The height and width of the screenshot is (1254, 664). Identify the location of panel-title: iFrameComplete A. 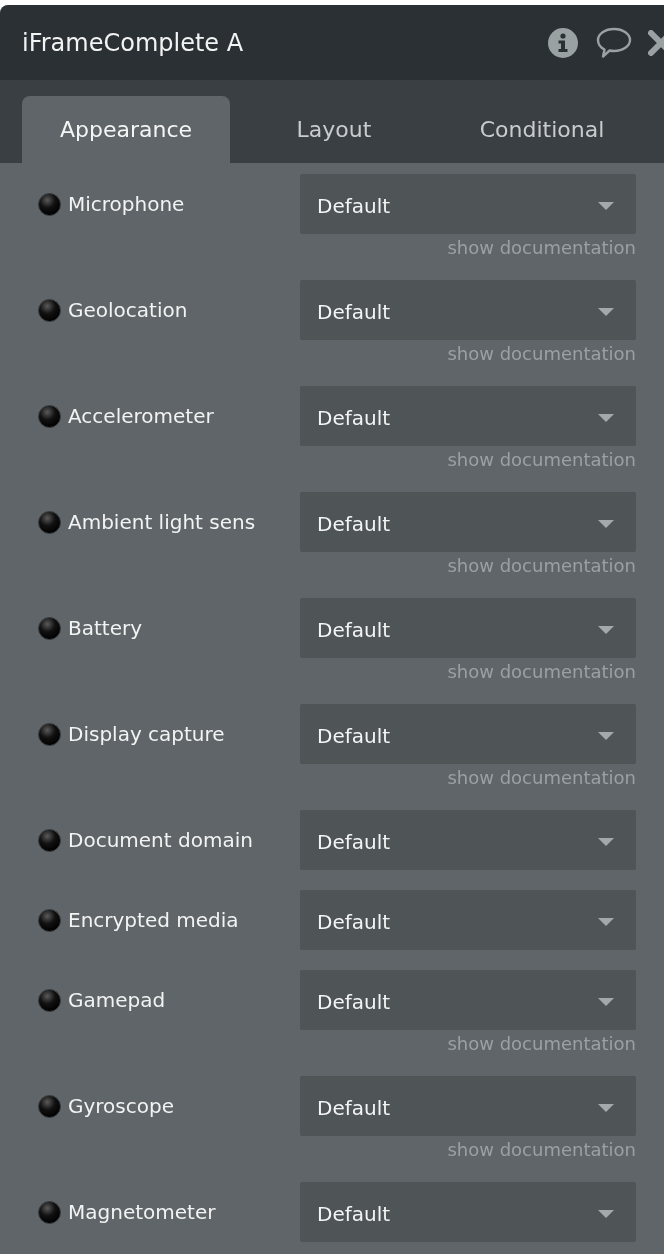
(133, 42).